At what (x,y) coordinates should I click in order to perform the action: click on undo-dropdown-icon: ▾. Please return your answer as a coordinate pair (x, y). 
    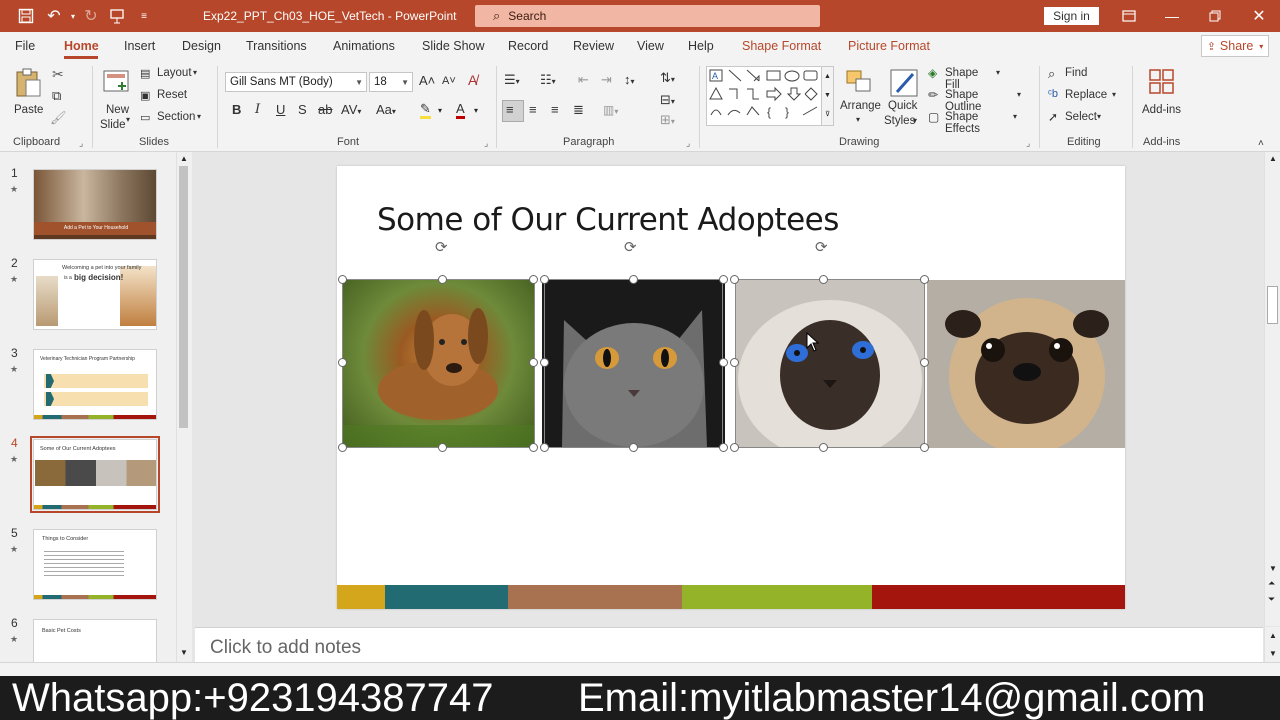
    Looking at the image, I should click on (73, 16).